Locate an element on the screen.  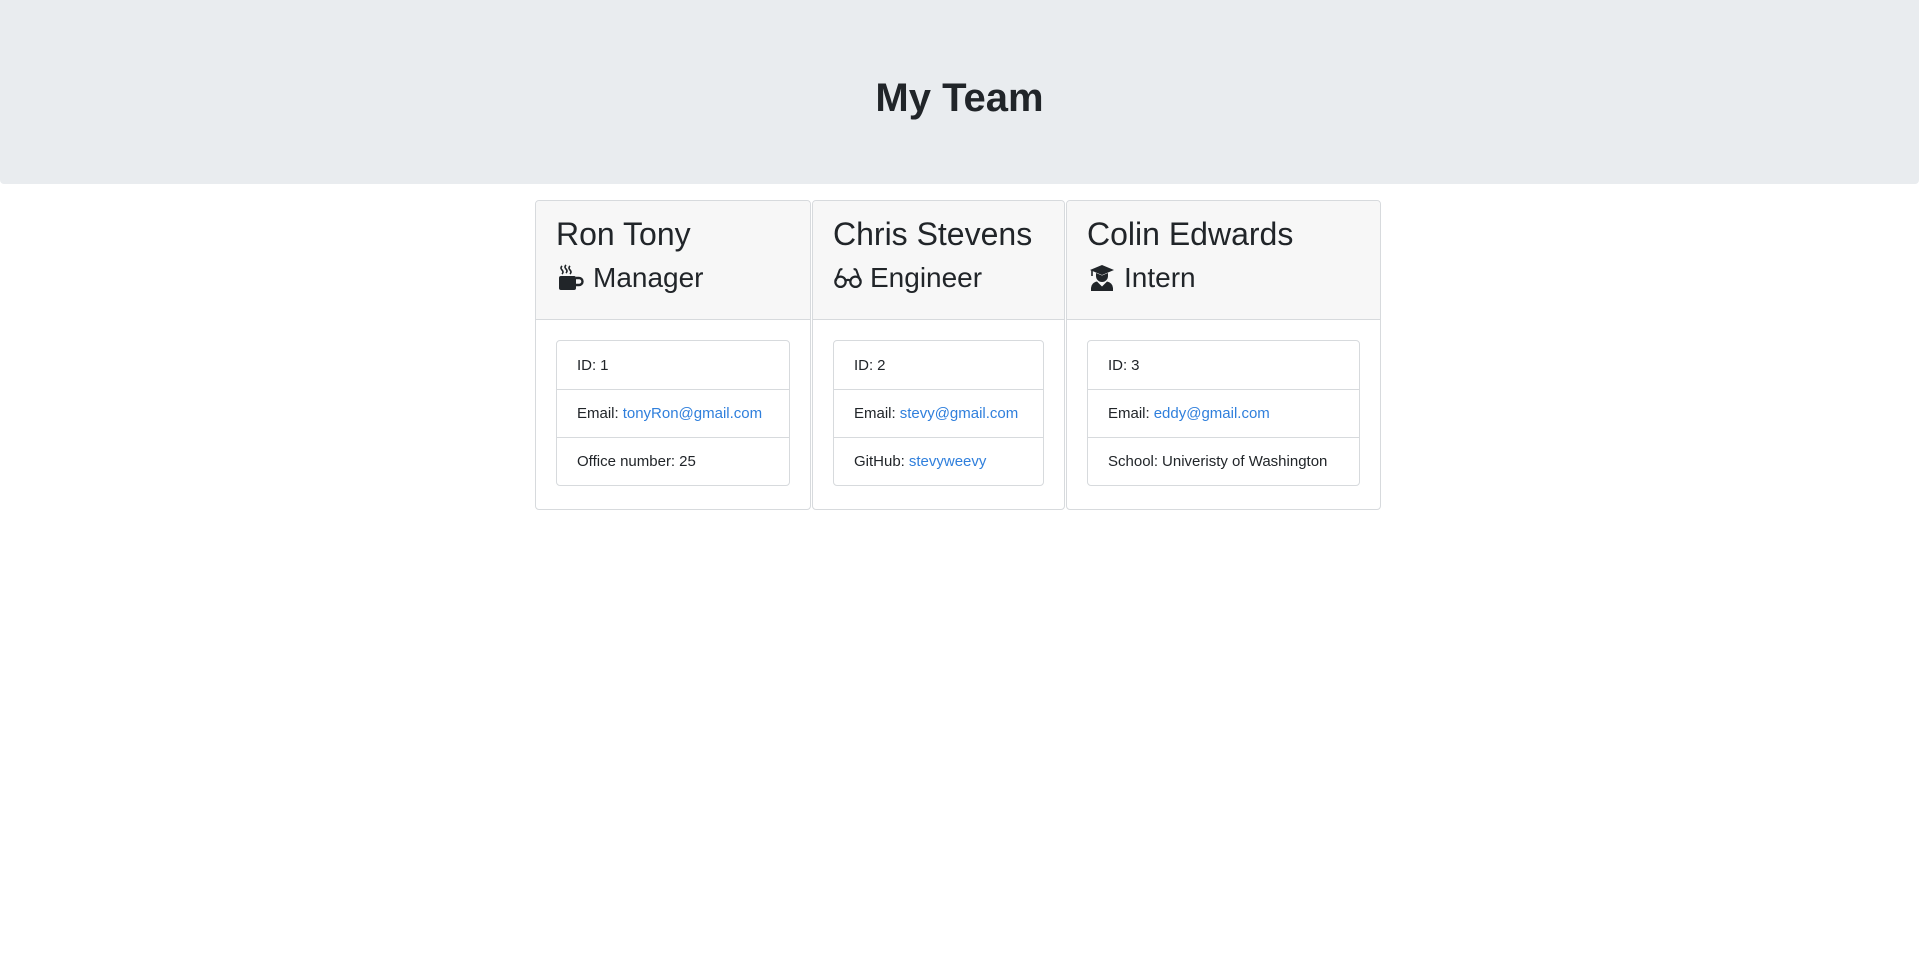
card-header: Ron Tony Manager is located at coordinates (673, 260).